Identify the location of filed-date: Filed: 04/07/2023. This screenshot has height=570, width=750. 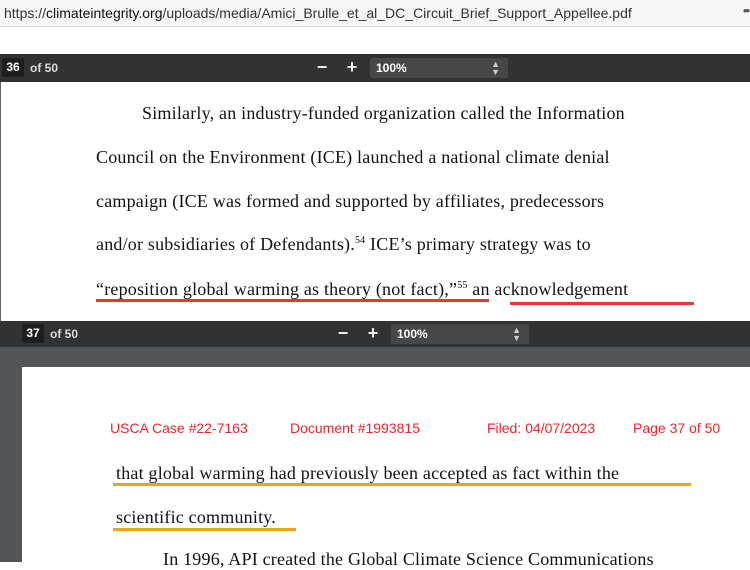
(541, 428).